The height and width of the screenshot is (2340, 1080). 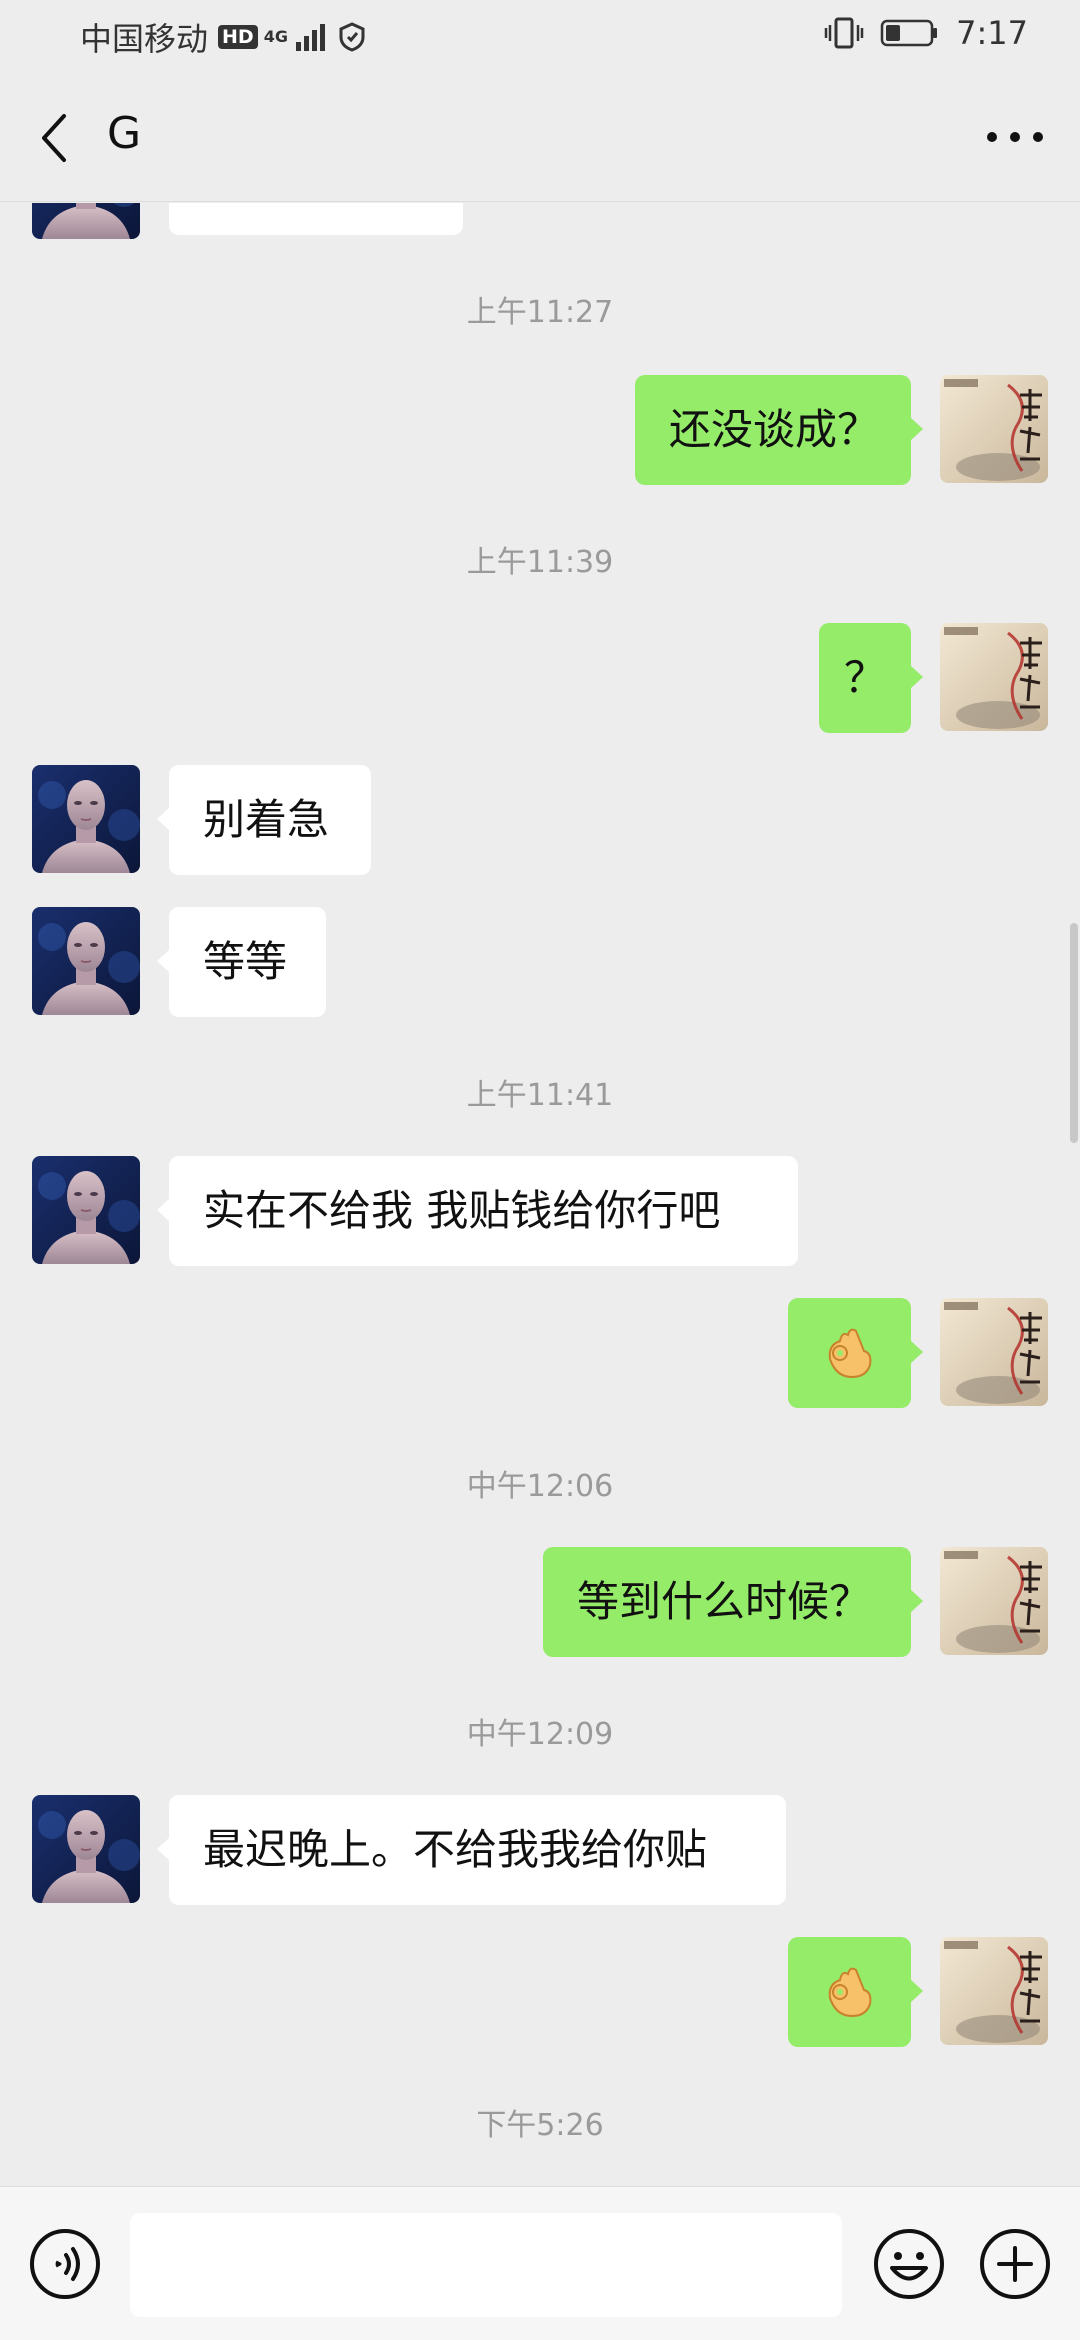 I want to click on status-right: 7:17, so click(x=926, y=33).